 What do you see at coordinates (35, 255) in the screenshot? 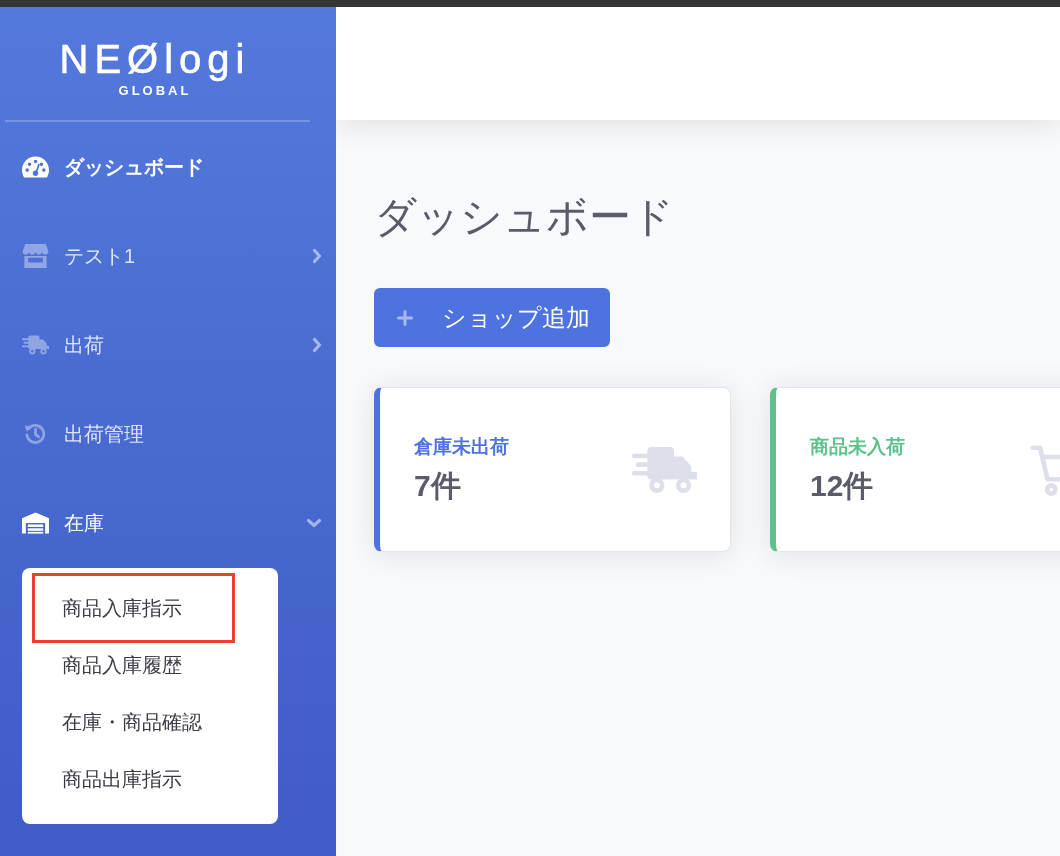
I see `store-icon` at bounding box center [35, 255].